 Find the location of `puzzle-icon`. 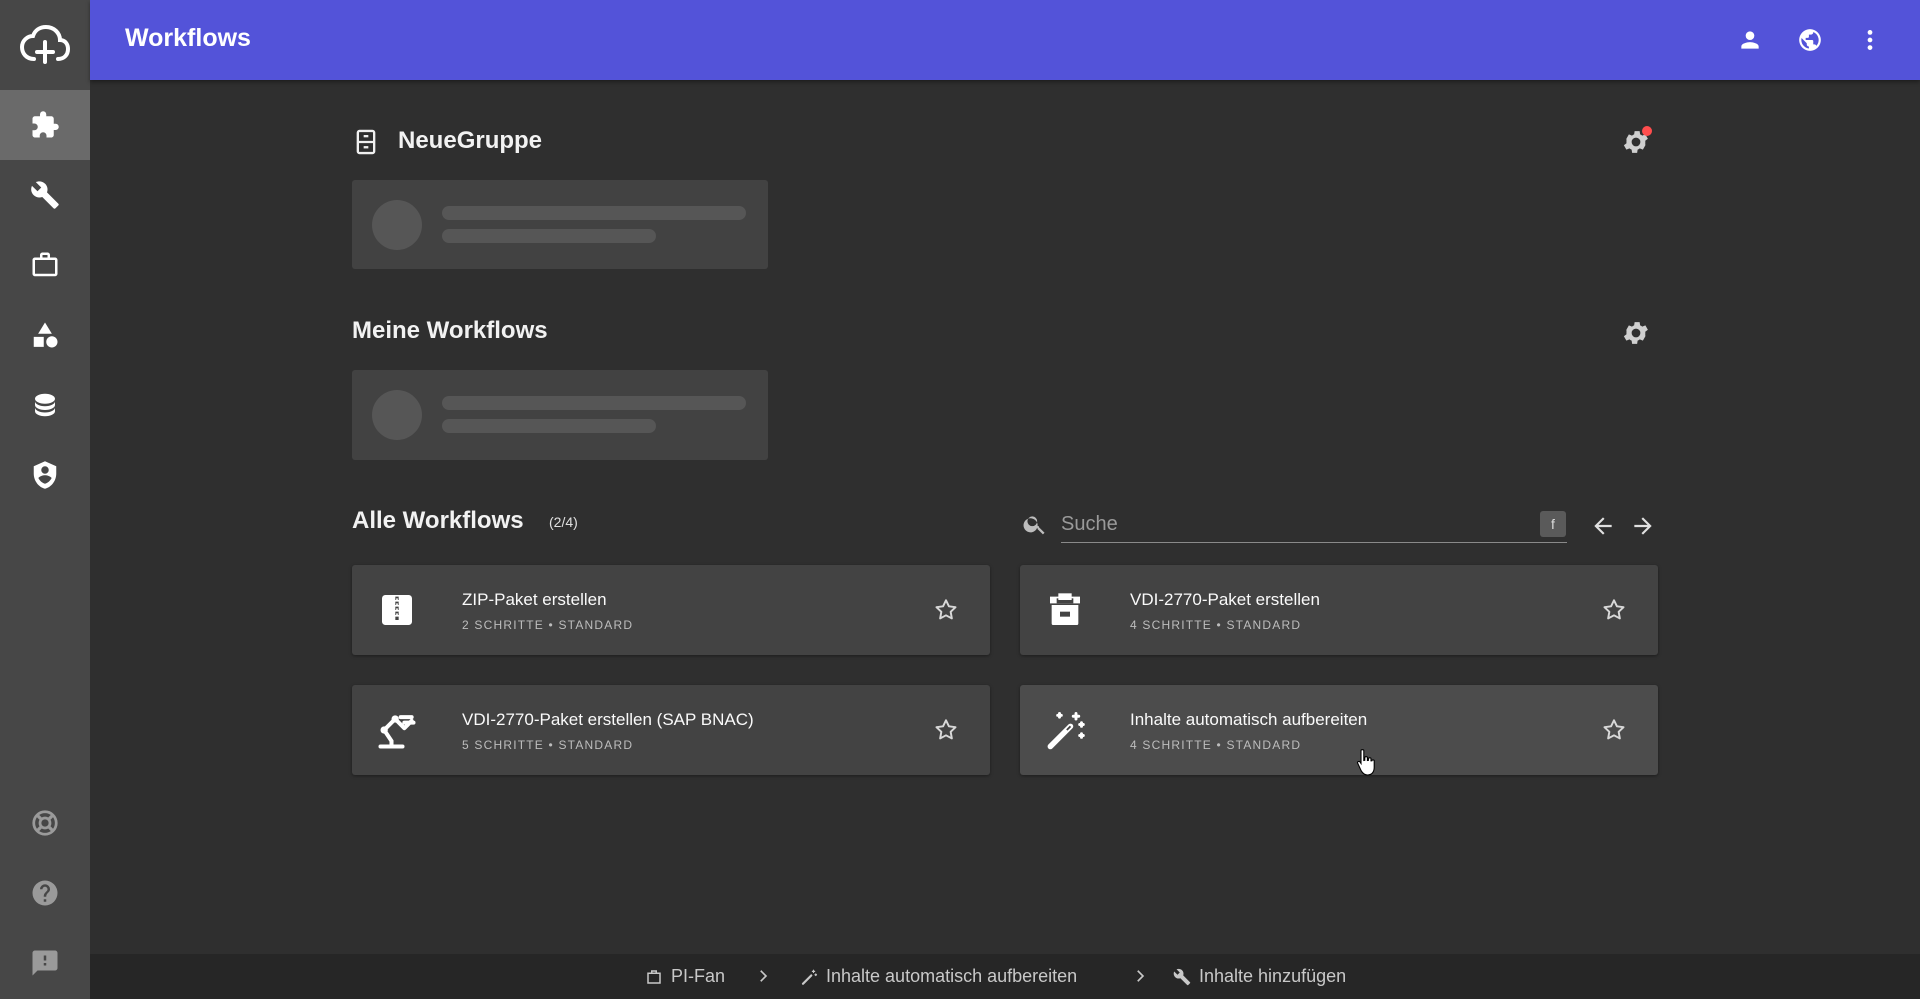

puzzle-icon is located at coordinates (45, 124).